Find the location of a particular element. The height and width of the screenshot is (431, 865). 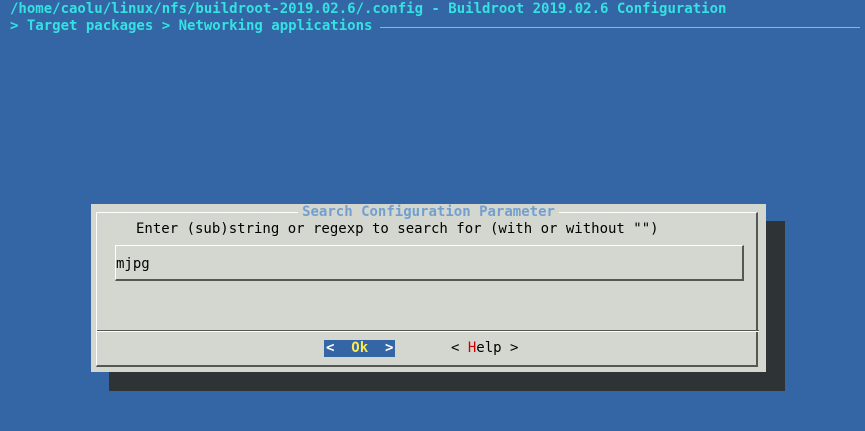

dialog-title-text: Search Configuration Parameter is located at coordinates (428, 212).